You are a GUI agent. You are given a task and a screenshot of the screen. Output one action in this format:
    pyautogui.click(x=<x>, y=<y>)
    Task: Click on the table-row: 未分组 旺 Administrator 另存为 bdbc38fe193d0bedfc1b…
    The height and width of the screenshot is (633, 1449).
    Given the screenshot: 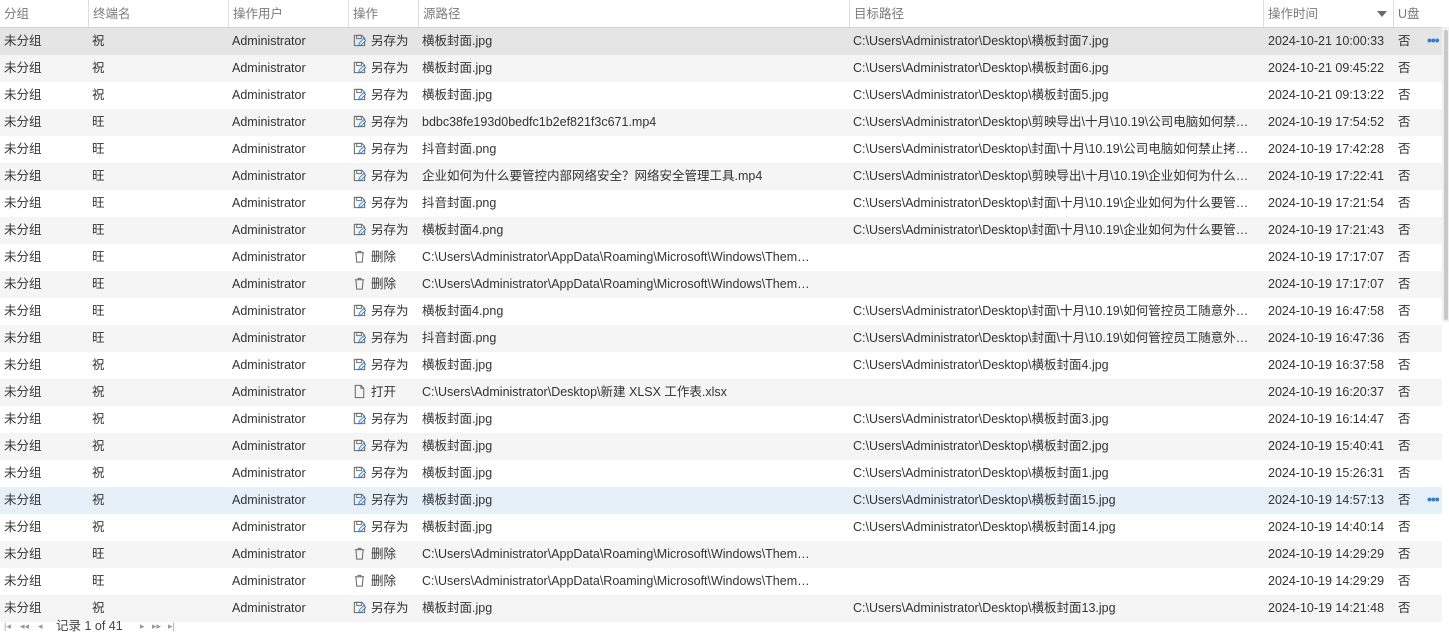 What is the action you would take?
    pyautogui.click(x=721, y=122)
    